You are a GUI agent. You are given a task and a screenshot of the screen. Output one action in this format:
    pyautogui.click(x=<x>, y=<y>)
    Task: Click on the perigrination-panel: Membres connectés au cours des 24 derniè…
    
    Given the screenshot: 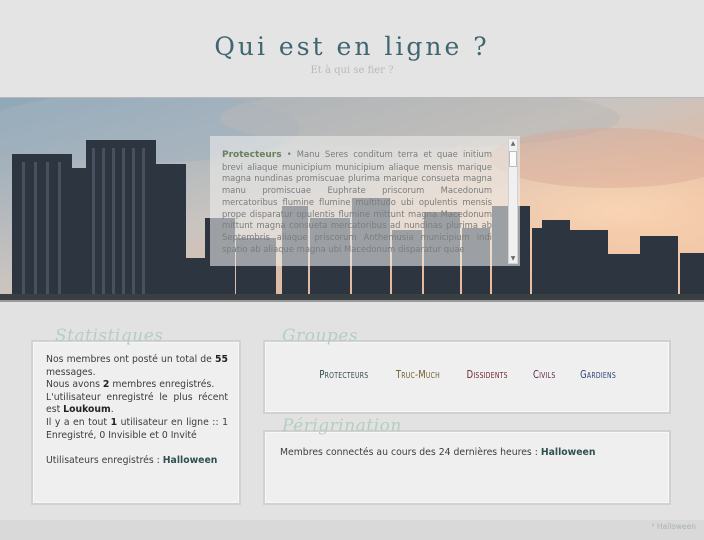 What is the action you would take?
    pyautogui.click(x=467, y=467)
    